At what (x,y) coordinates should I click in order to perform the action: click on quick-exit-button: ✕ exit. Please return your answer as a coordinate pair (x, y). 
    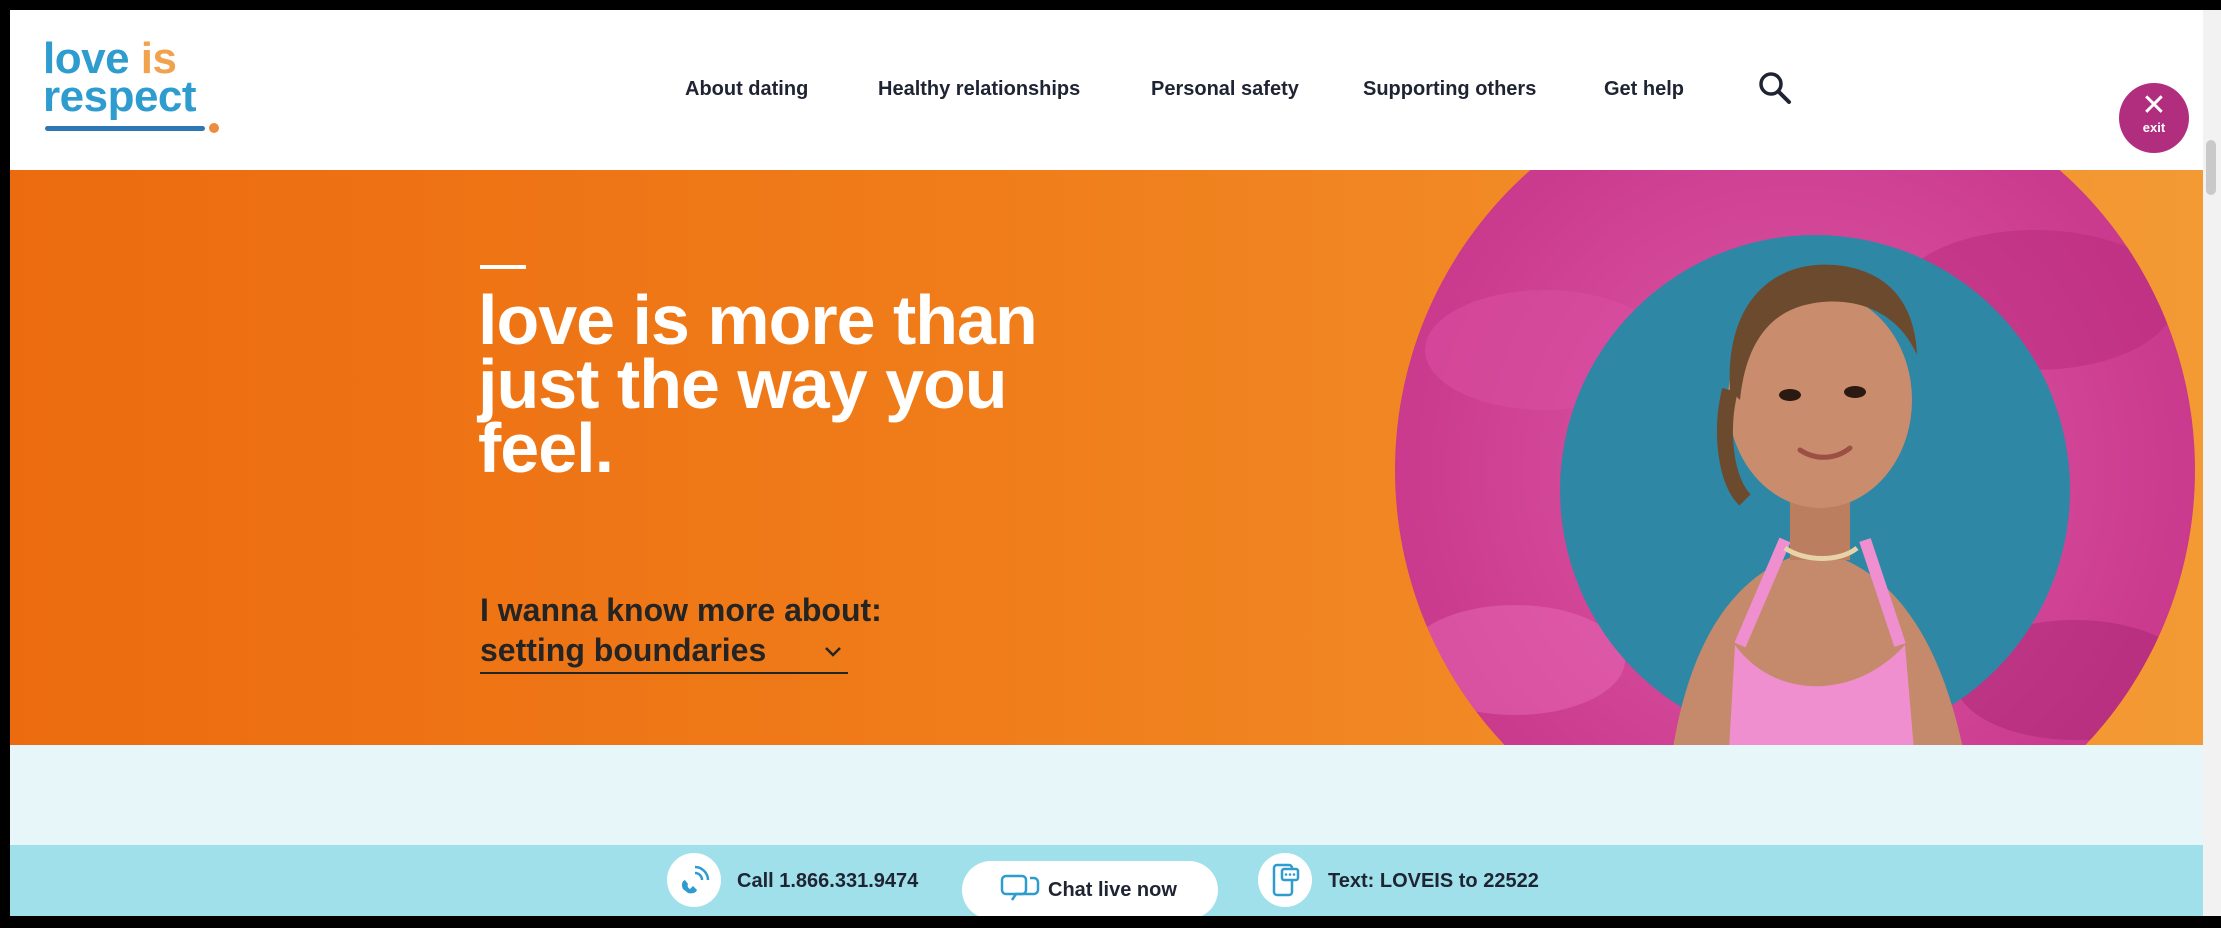
    Looking at the image, I should click on (2154, 118).